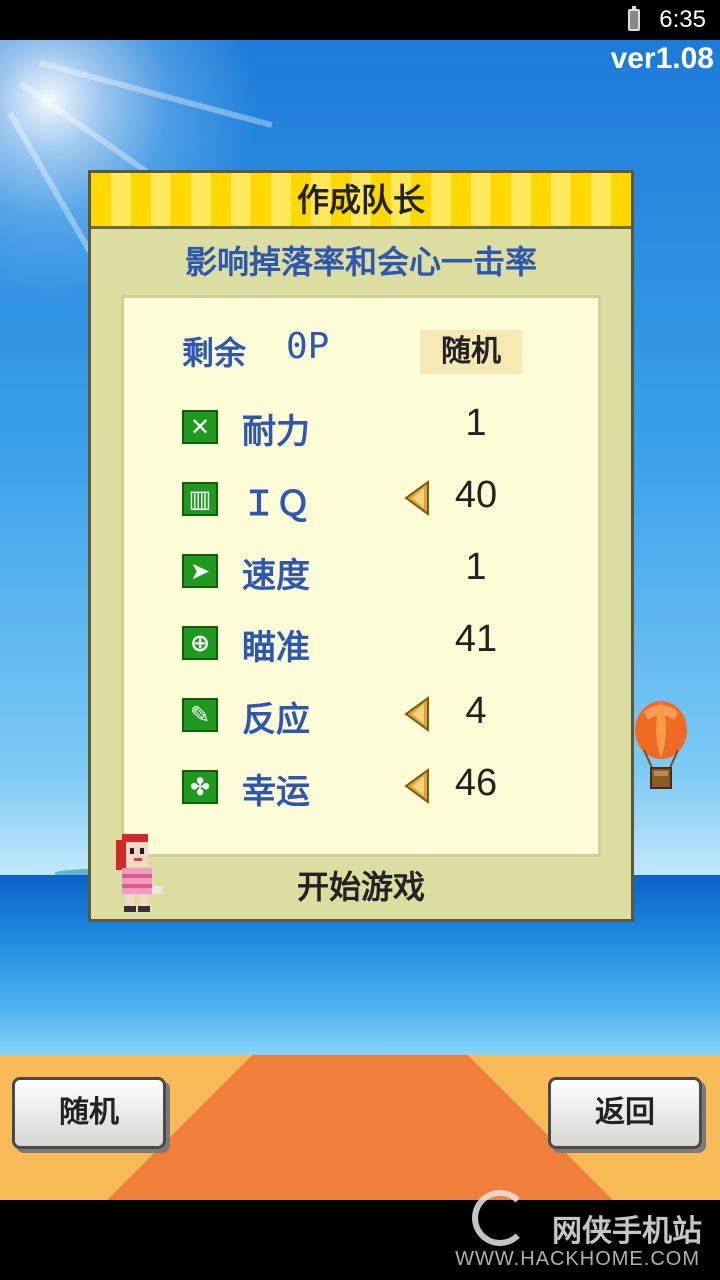 Image resolution: width=720 pixels, height=1280 pixels. What do you see at coordinates (625, 1113) in the screenshot?
I see `back-button: 返回` at bounding box center [625, 1113].